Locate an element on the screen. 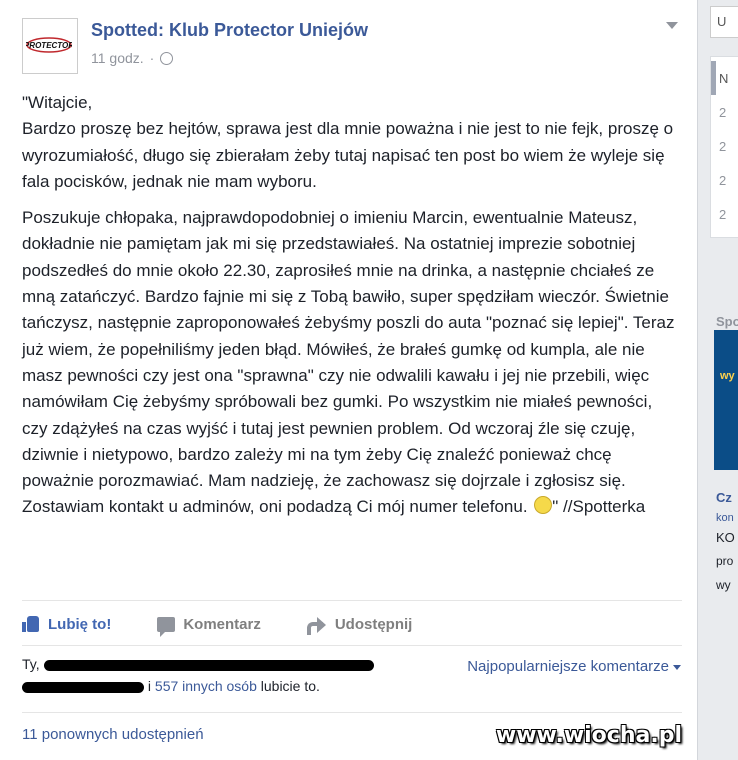 Image resolution: width=738 pixels, height=760 pixels. thumbs-up-icon is located at coordinates (31, 624).